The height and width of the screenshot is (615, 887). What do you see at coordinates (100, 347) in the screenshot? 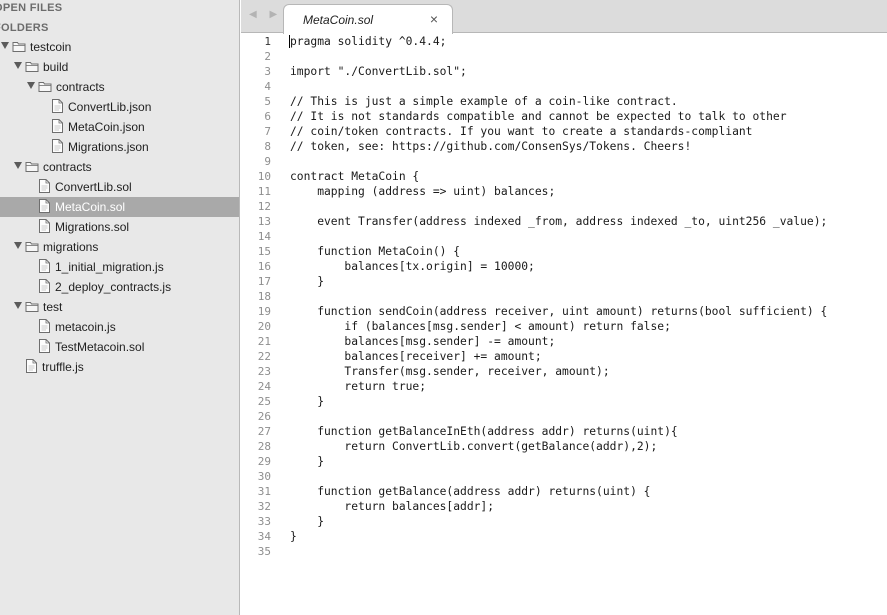
I see `tree-item-label: TestMetacoin.sol` at bounding box center [100, 347].